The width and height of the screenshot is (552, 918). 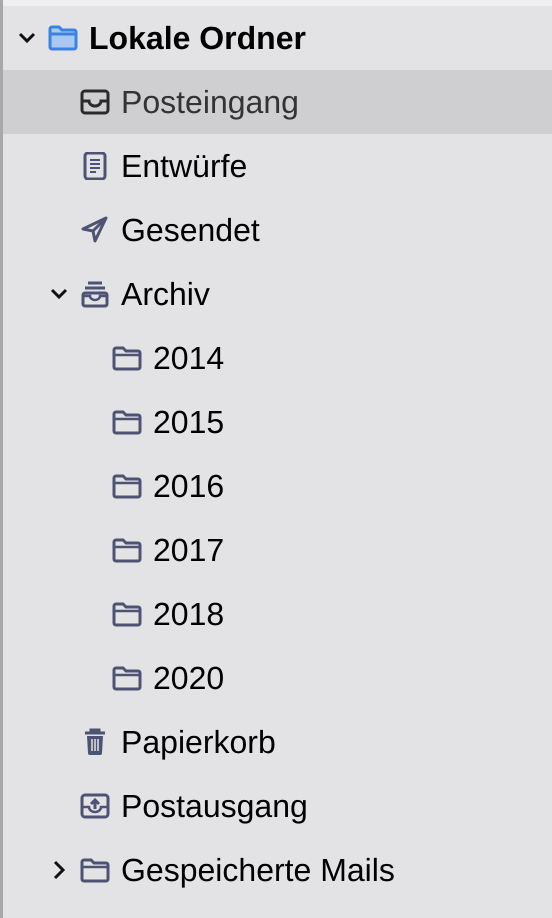 I want to click on folder-item: Gesendet, so click(x=277, y=230).